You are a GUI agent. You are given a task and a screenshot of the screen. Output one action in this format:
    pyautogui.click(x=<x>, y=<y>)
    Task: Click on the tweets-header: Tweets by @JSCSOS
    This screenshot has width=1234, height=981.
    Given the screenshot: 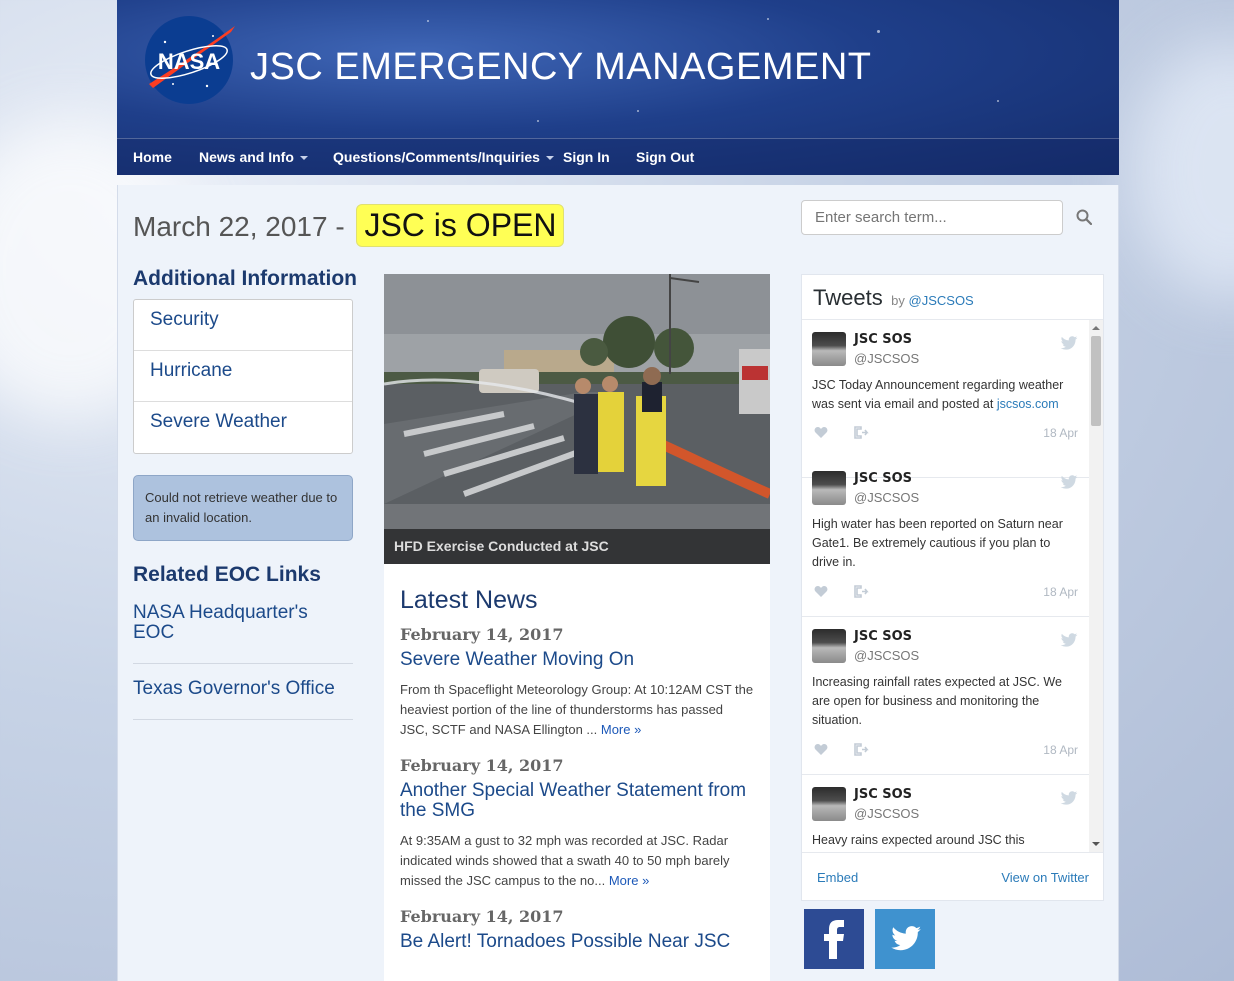 What is the action you would take?
    pyautogui.click(x=952, y=297)
    